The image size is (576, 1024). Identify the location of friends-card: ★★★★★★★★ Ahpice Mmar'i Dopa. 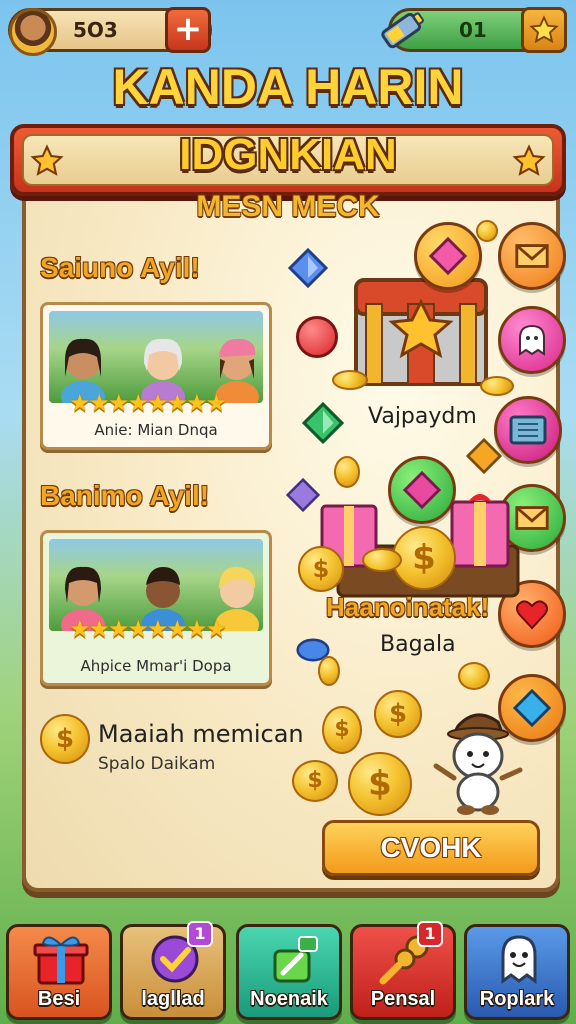
(156, 608).